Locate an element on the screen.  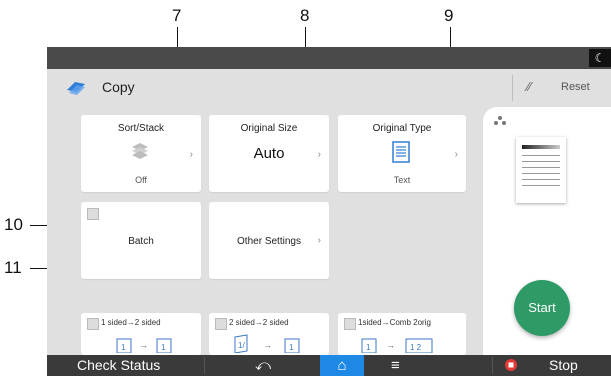
batch-tile: Batch is located at coordinates (141, 240).